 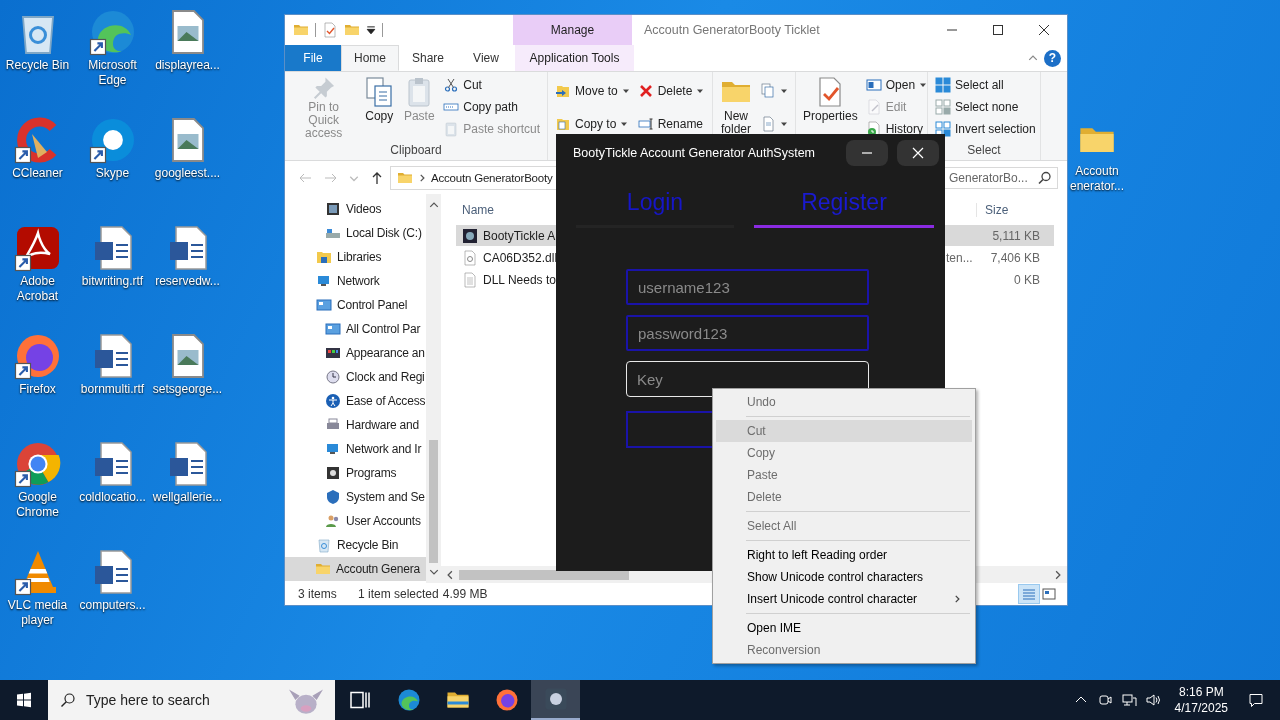 I want to click on icon-label: Skype, so click(x=112, y=173).